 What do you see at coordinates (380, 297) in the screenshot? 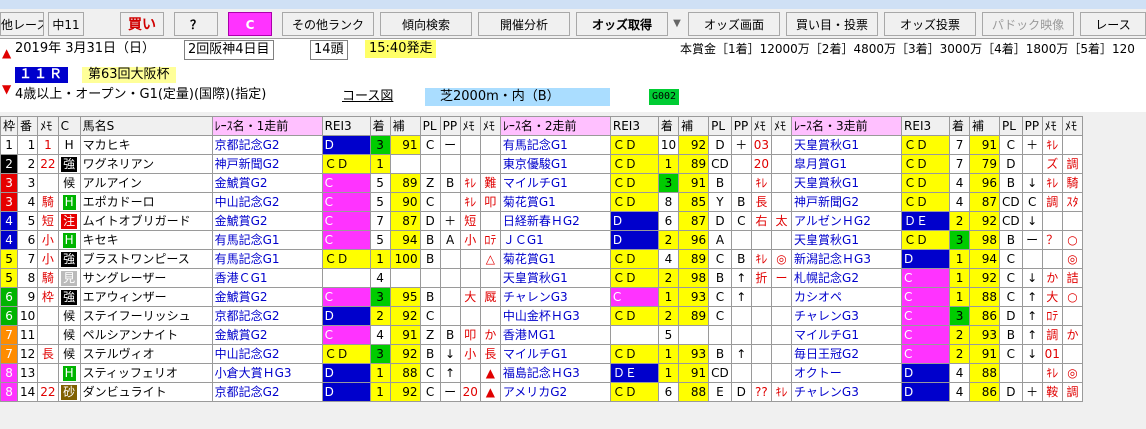
I see `placing-cell: 3` at bounding box center [380, 297].